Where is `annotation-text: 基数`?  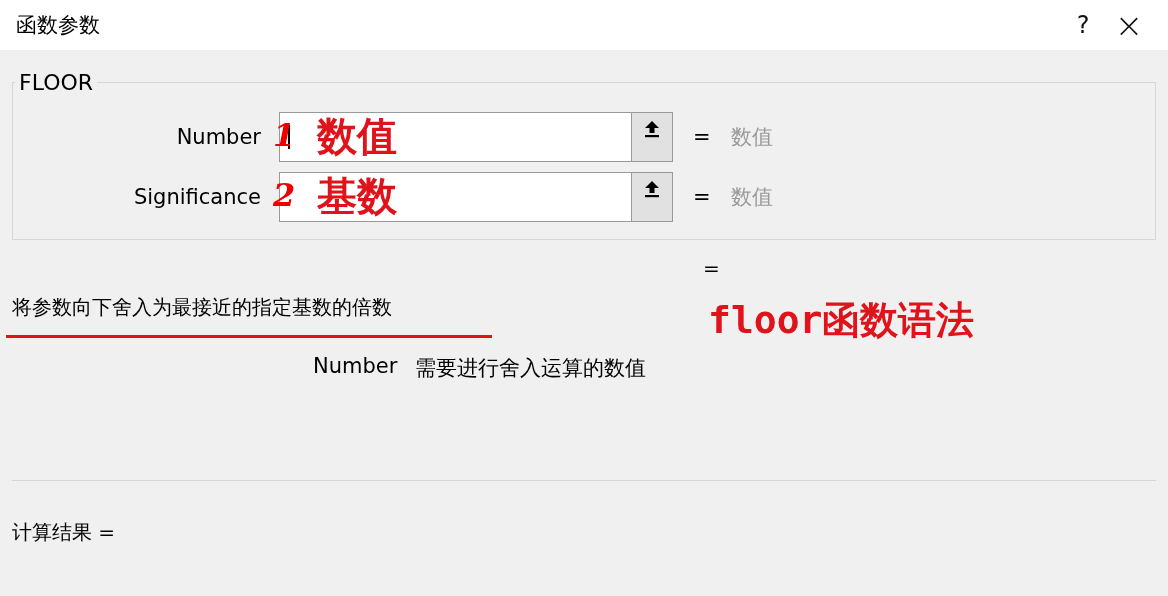 annotation-text: 基数 is located at coordinates (357, 196).